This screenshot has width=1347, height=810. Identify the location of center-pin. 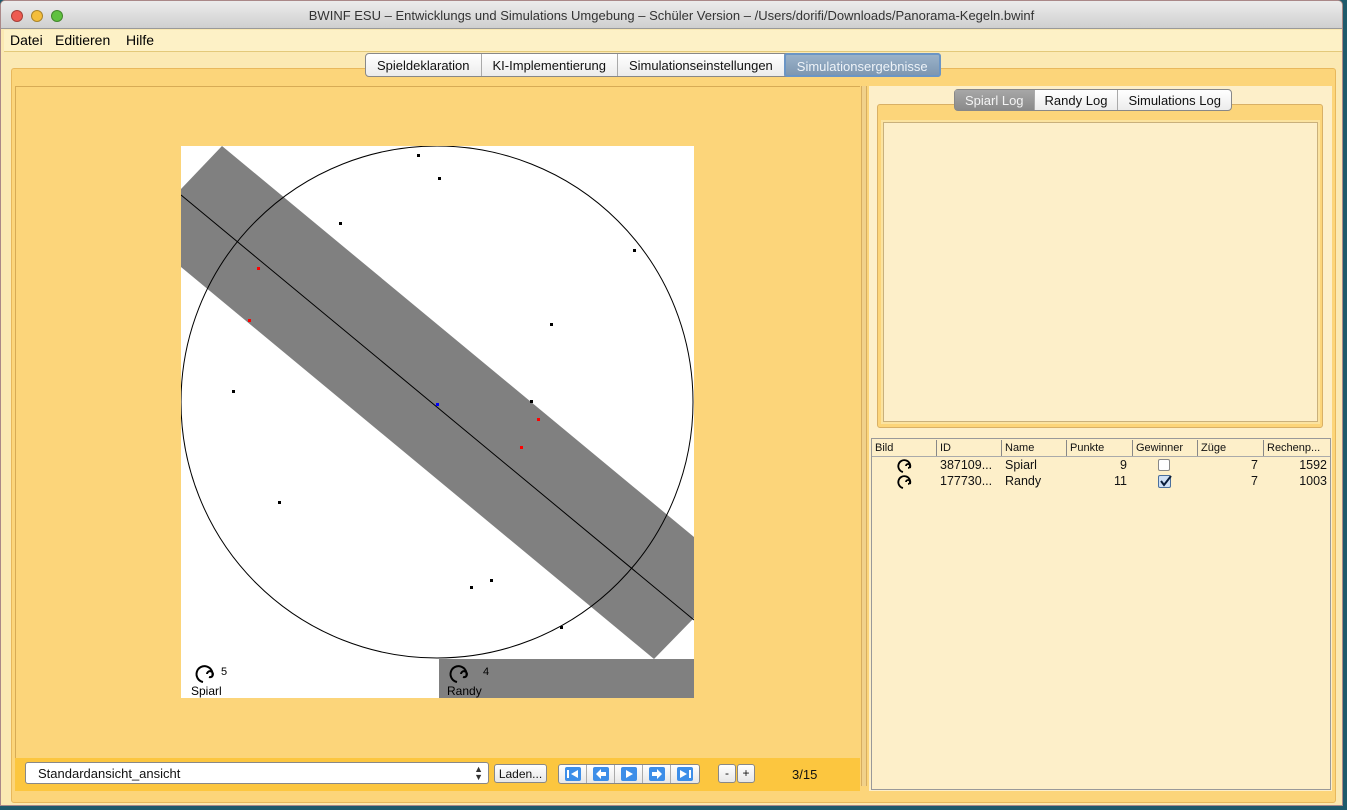
(437, 404).